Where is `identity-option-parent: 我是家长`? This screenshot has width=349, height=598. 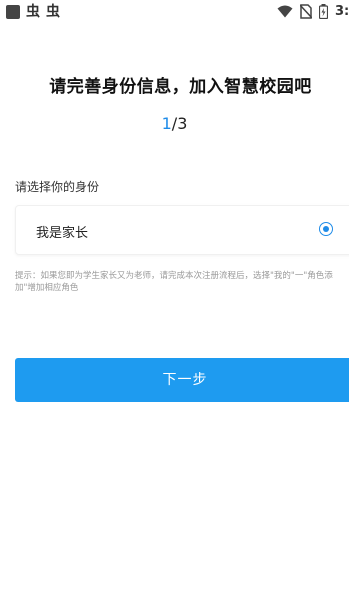
identity-option-parent: 我是家长 is located at coordinates (182, 230).